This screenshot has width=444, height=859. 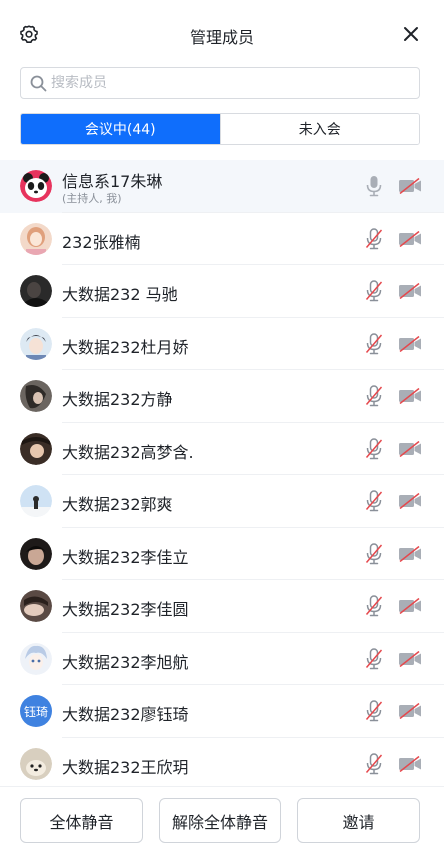 I want to click on mute-all-button: 全体静音, so click(x=81, y=820).